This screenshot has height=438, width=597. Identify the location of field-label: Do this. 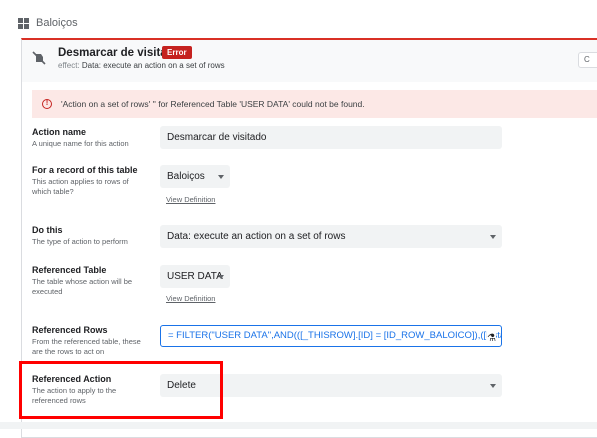
(47, 230).